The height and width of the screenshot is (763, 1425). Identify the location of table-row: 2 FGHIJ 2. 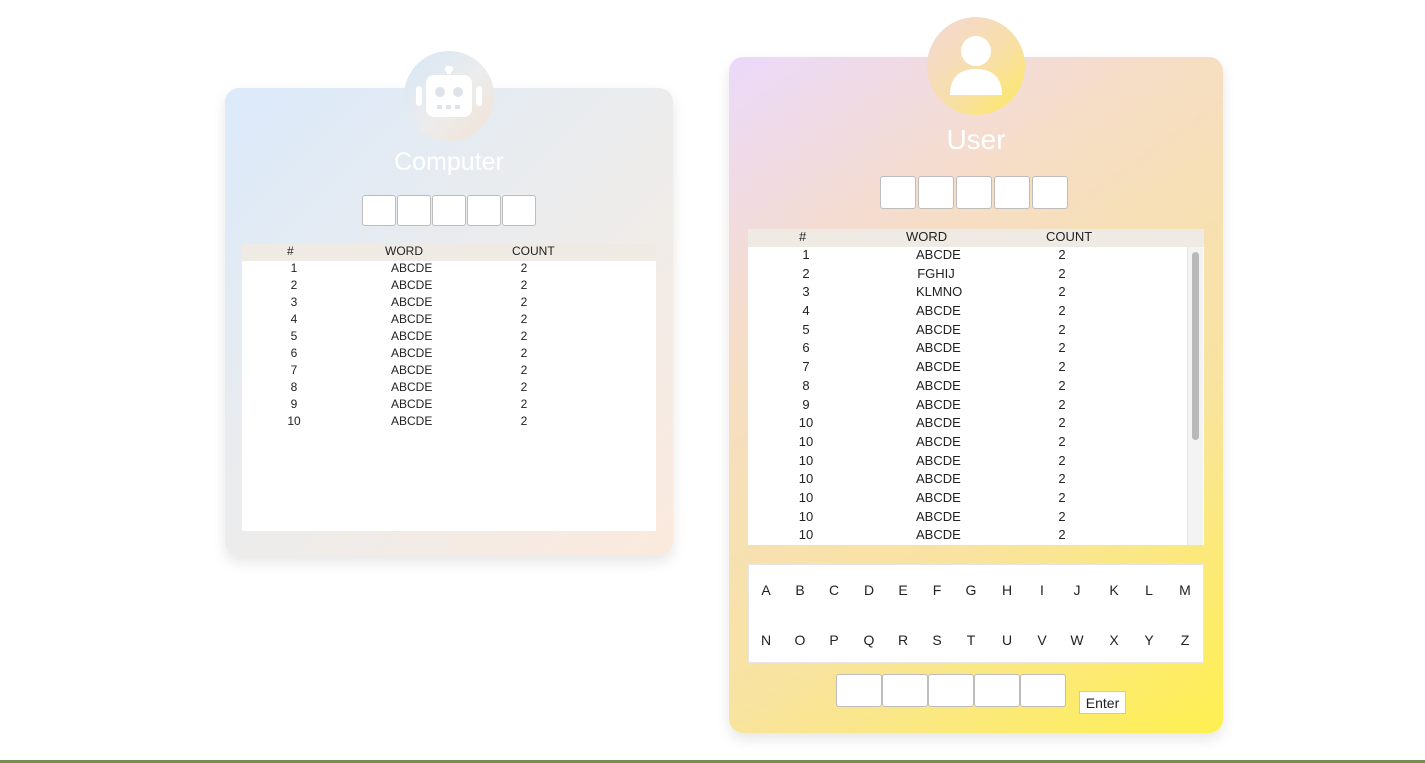
(976, 275).